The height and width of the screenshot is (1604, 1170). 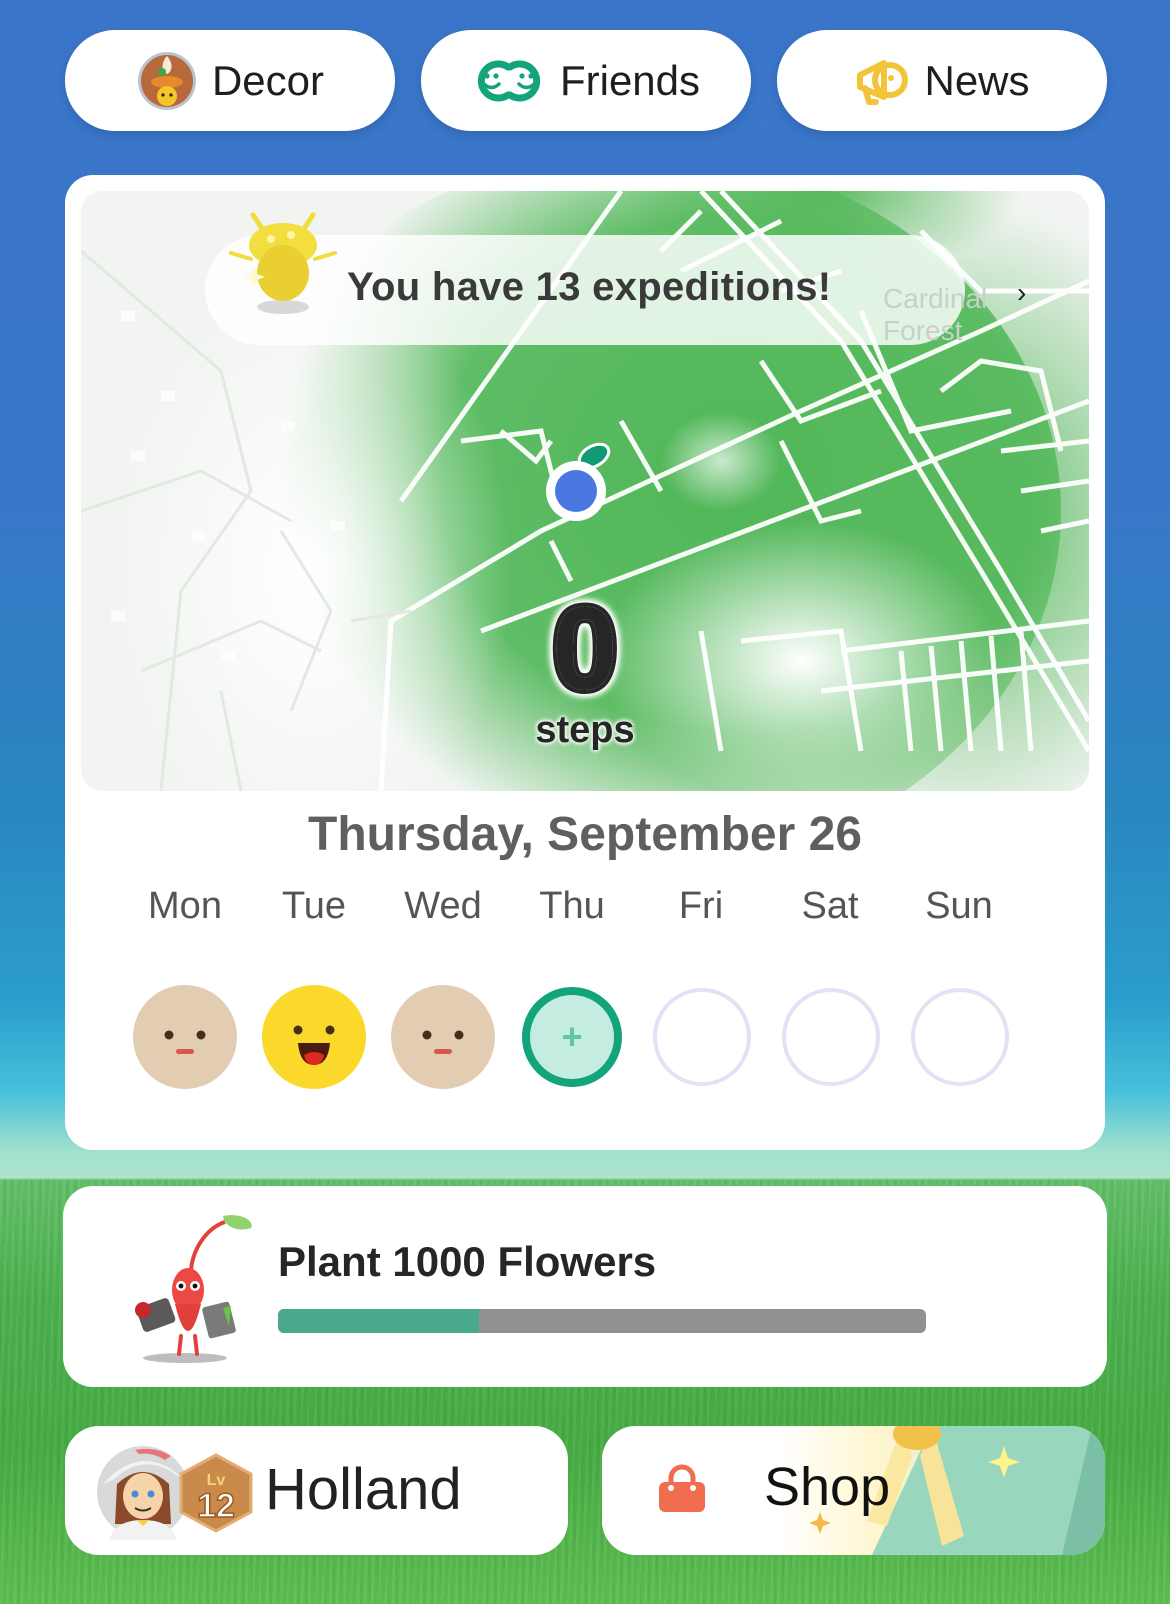 What do you see at coordinates (167, 81) in the screenshot?
I see `decor-badge-icon` at bounding box center [167, 81].